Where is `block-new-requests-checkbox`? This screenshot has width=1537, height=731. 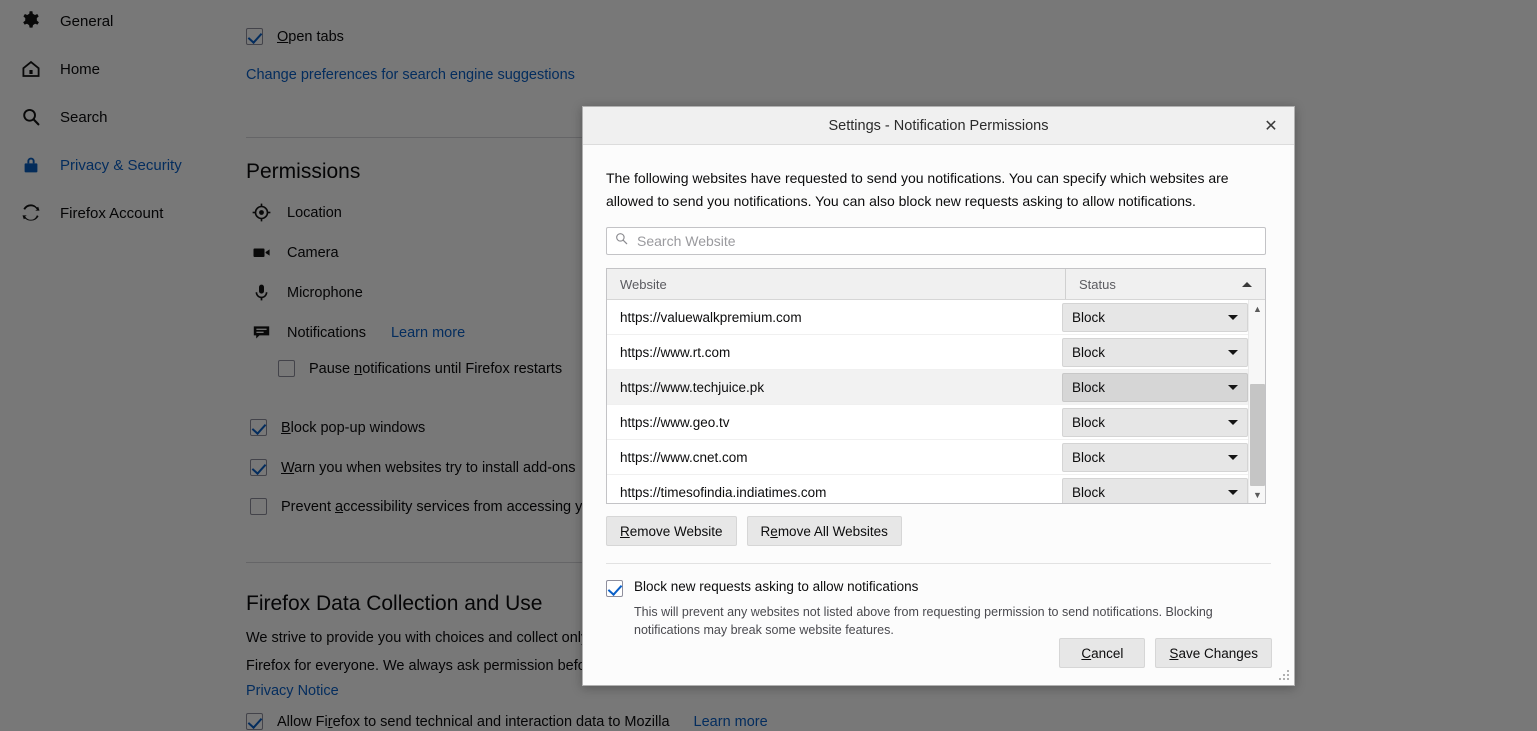
block-new-requests-checkbox is located at coordinates (614, 589).